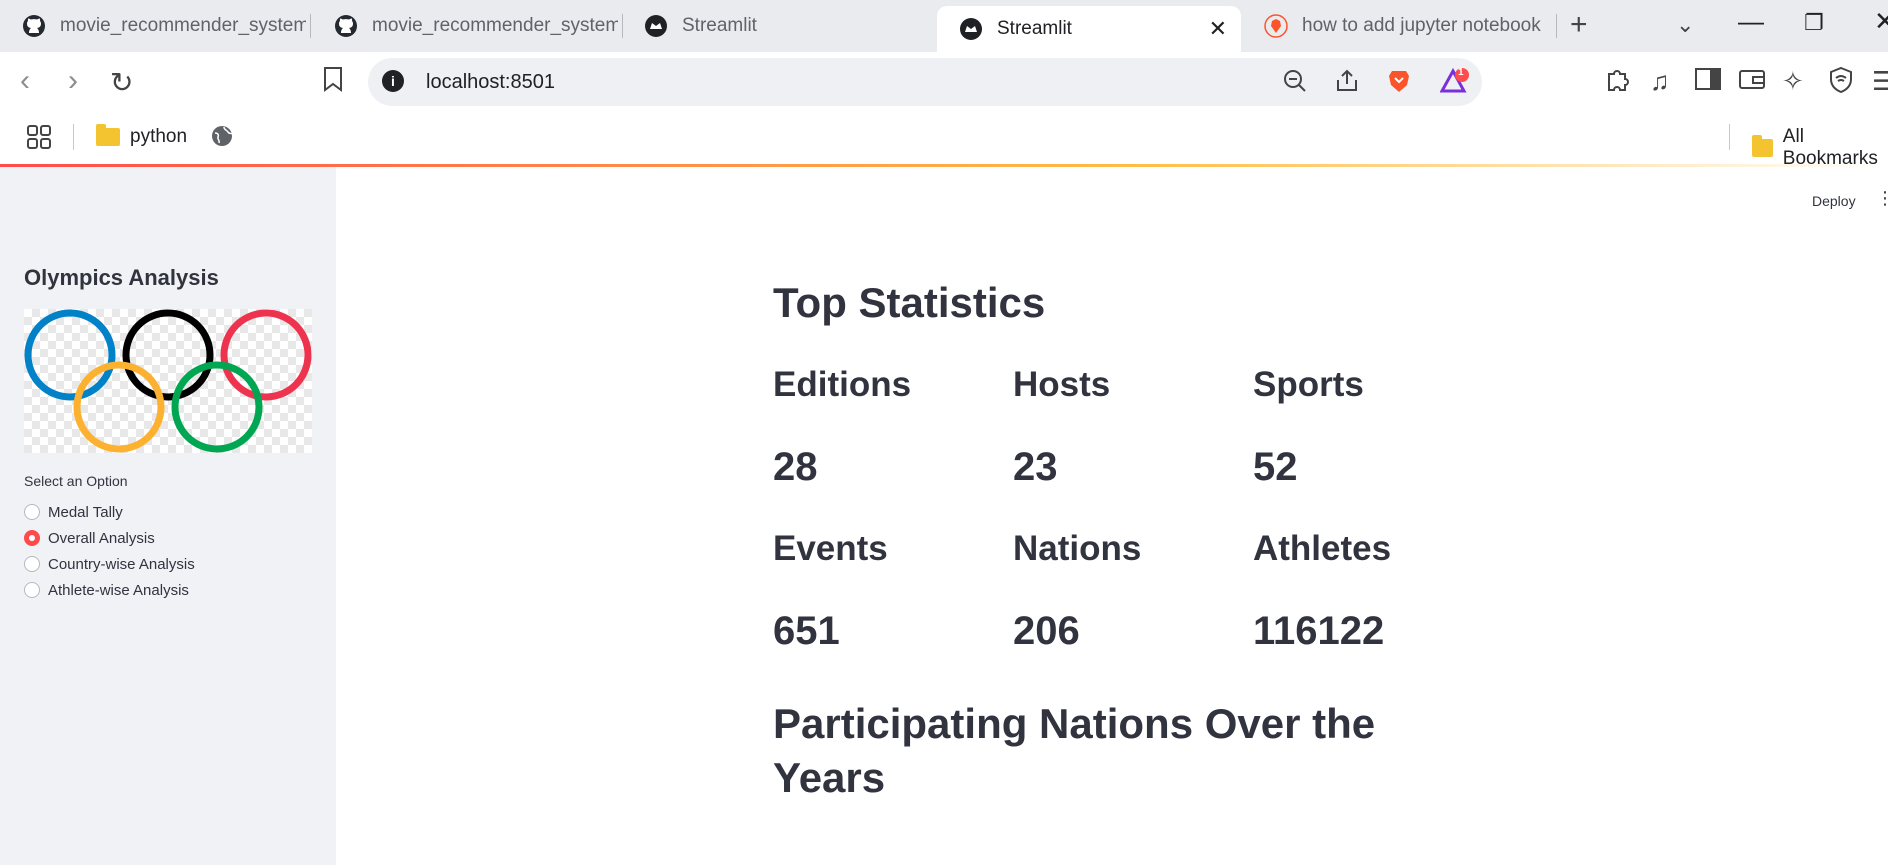  I want to click on apps-grid-icon, so click(39, 137).